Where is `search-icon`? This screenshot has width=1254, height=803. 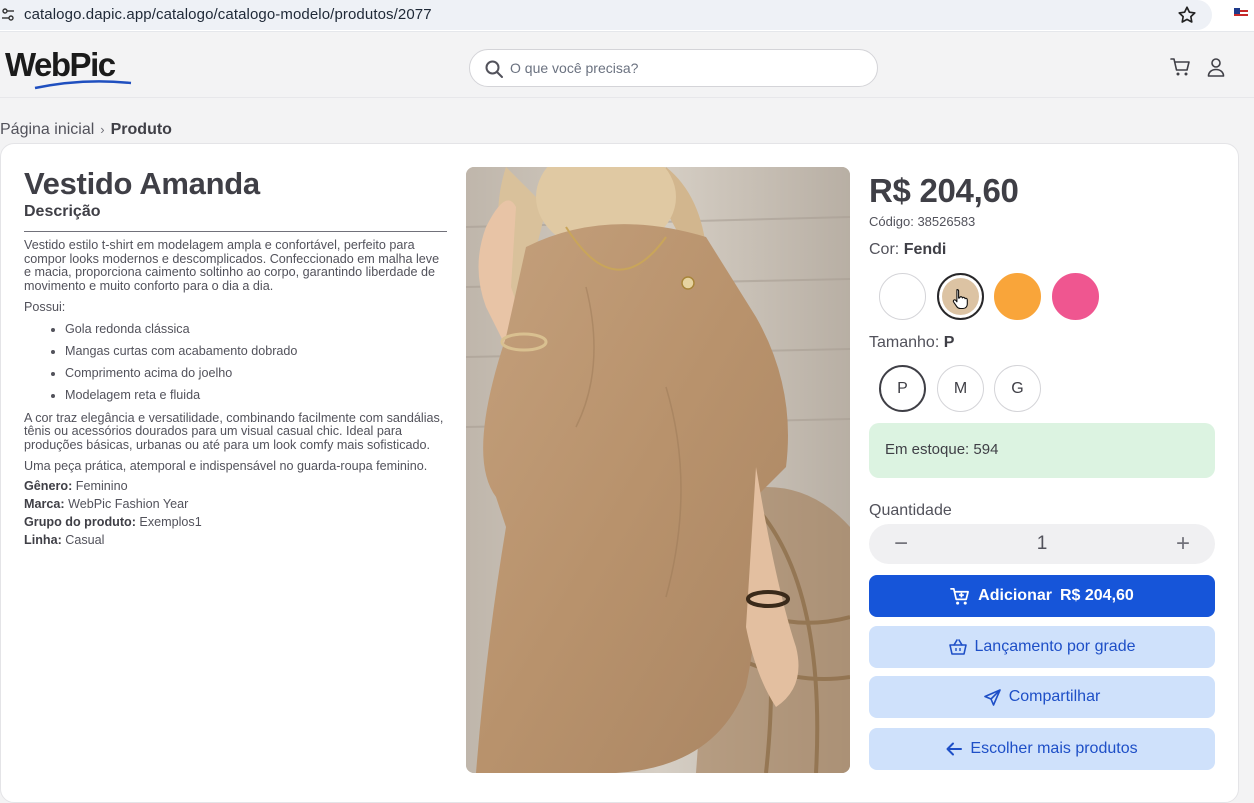 search-icon is located at coordinates (494, 69).